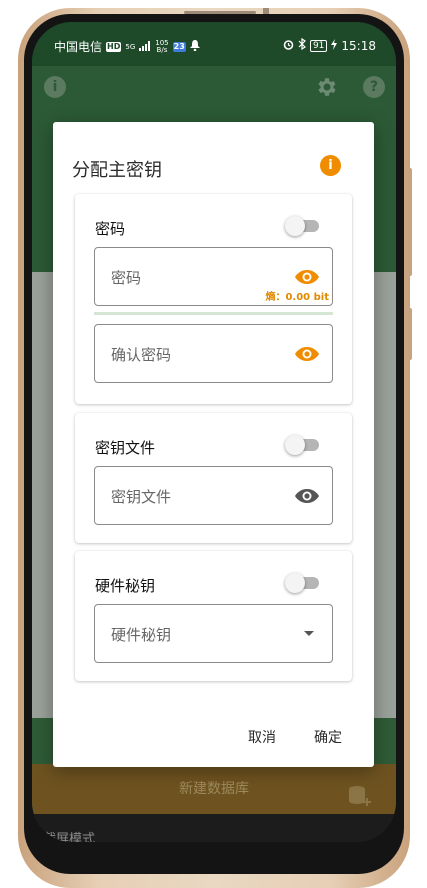 The height and width of the screenshot is (888, 427). Describe the element at coordinates (410, 222) in the screenshot. I see `volume-button` at that location.